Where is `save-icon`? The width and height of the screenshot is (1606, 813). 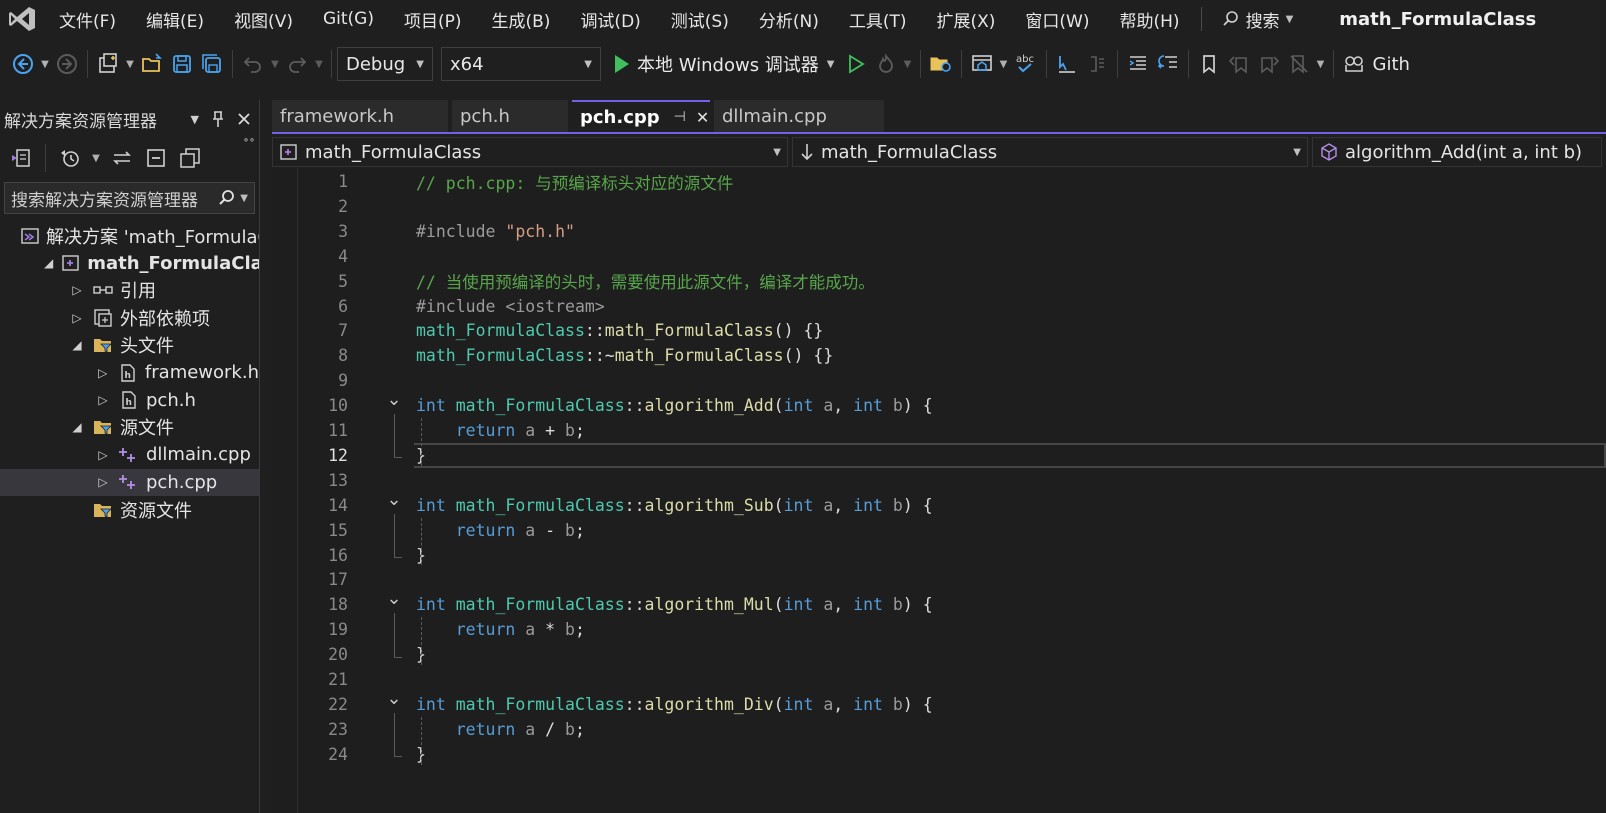
save-icon is located at coordinates (182, 64).